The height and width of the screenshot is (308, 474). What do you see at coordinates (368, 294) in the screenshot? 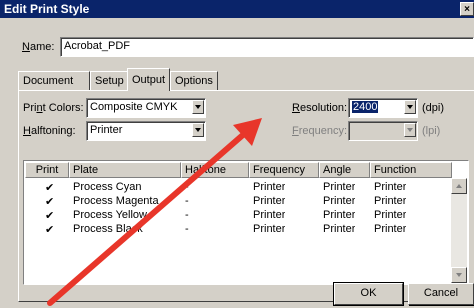
I see `ok-button: OK` at bounding box center [368, 294].